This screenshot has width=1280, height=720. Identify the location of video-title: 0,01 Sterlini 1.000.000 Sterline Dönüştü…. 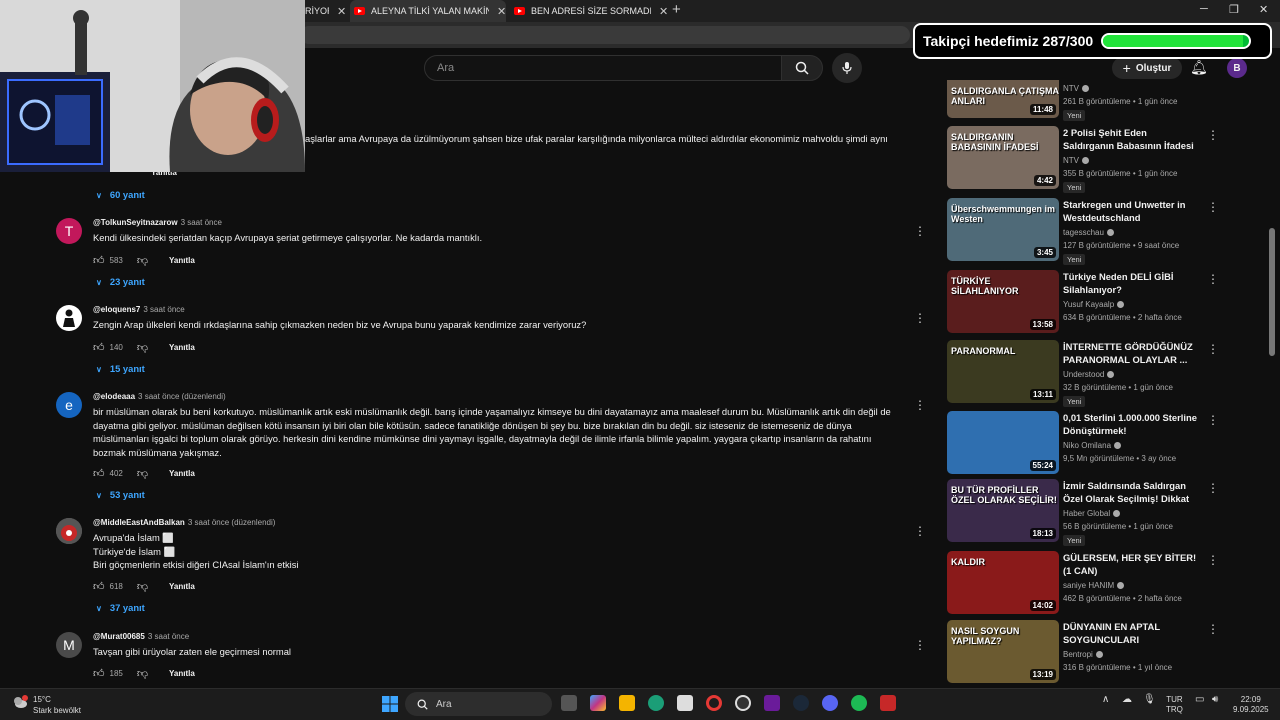
(1131, 424).